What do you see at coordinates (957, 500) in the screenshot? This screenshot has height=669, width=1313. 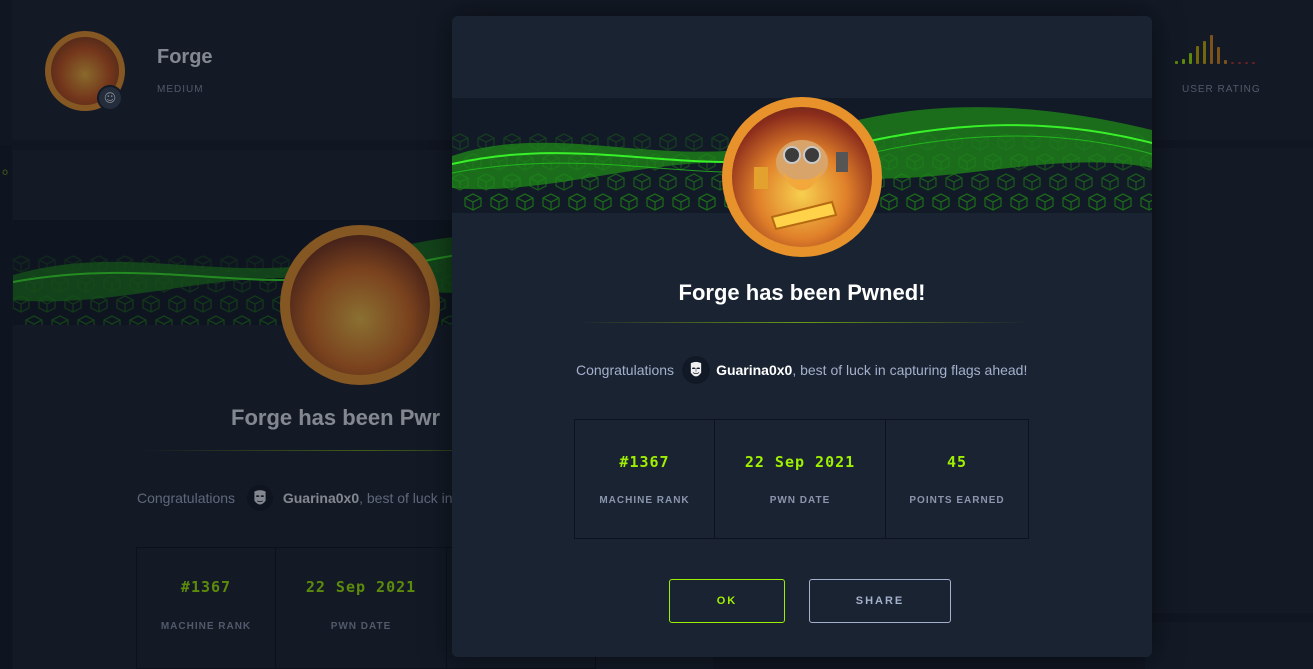 I see `stat-label: POINTS EARNED` at bounding box center [957, 500].